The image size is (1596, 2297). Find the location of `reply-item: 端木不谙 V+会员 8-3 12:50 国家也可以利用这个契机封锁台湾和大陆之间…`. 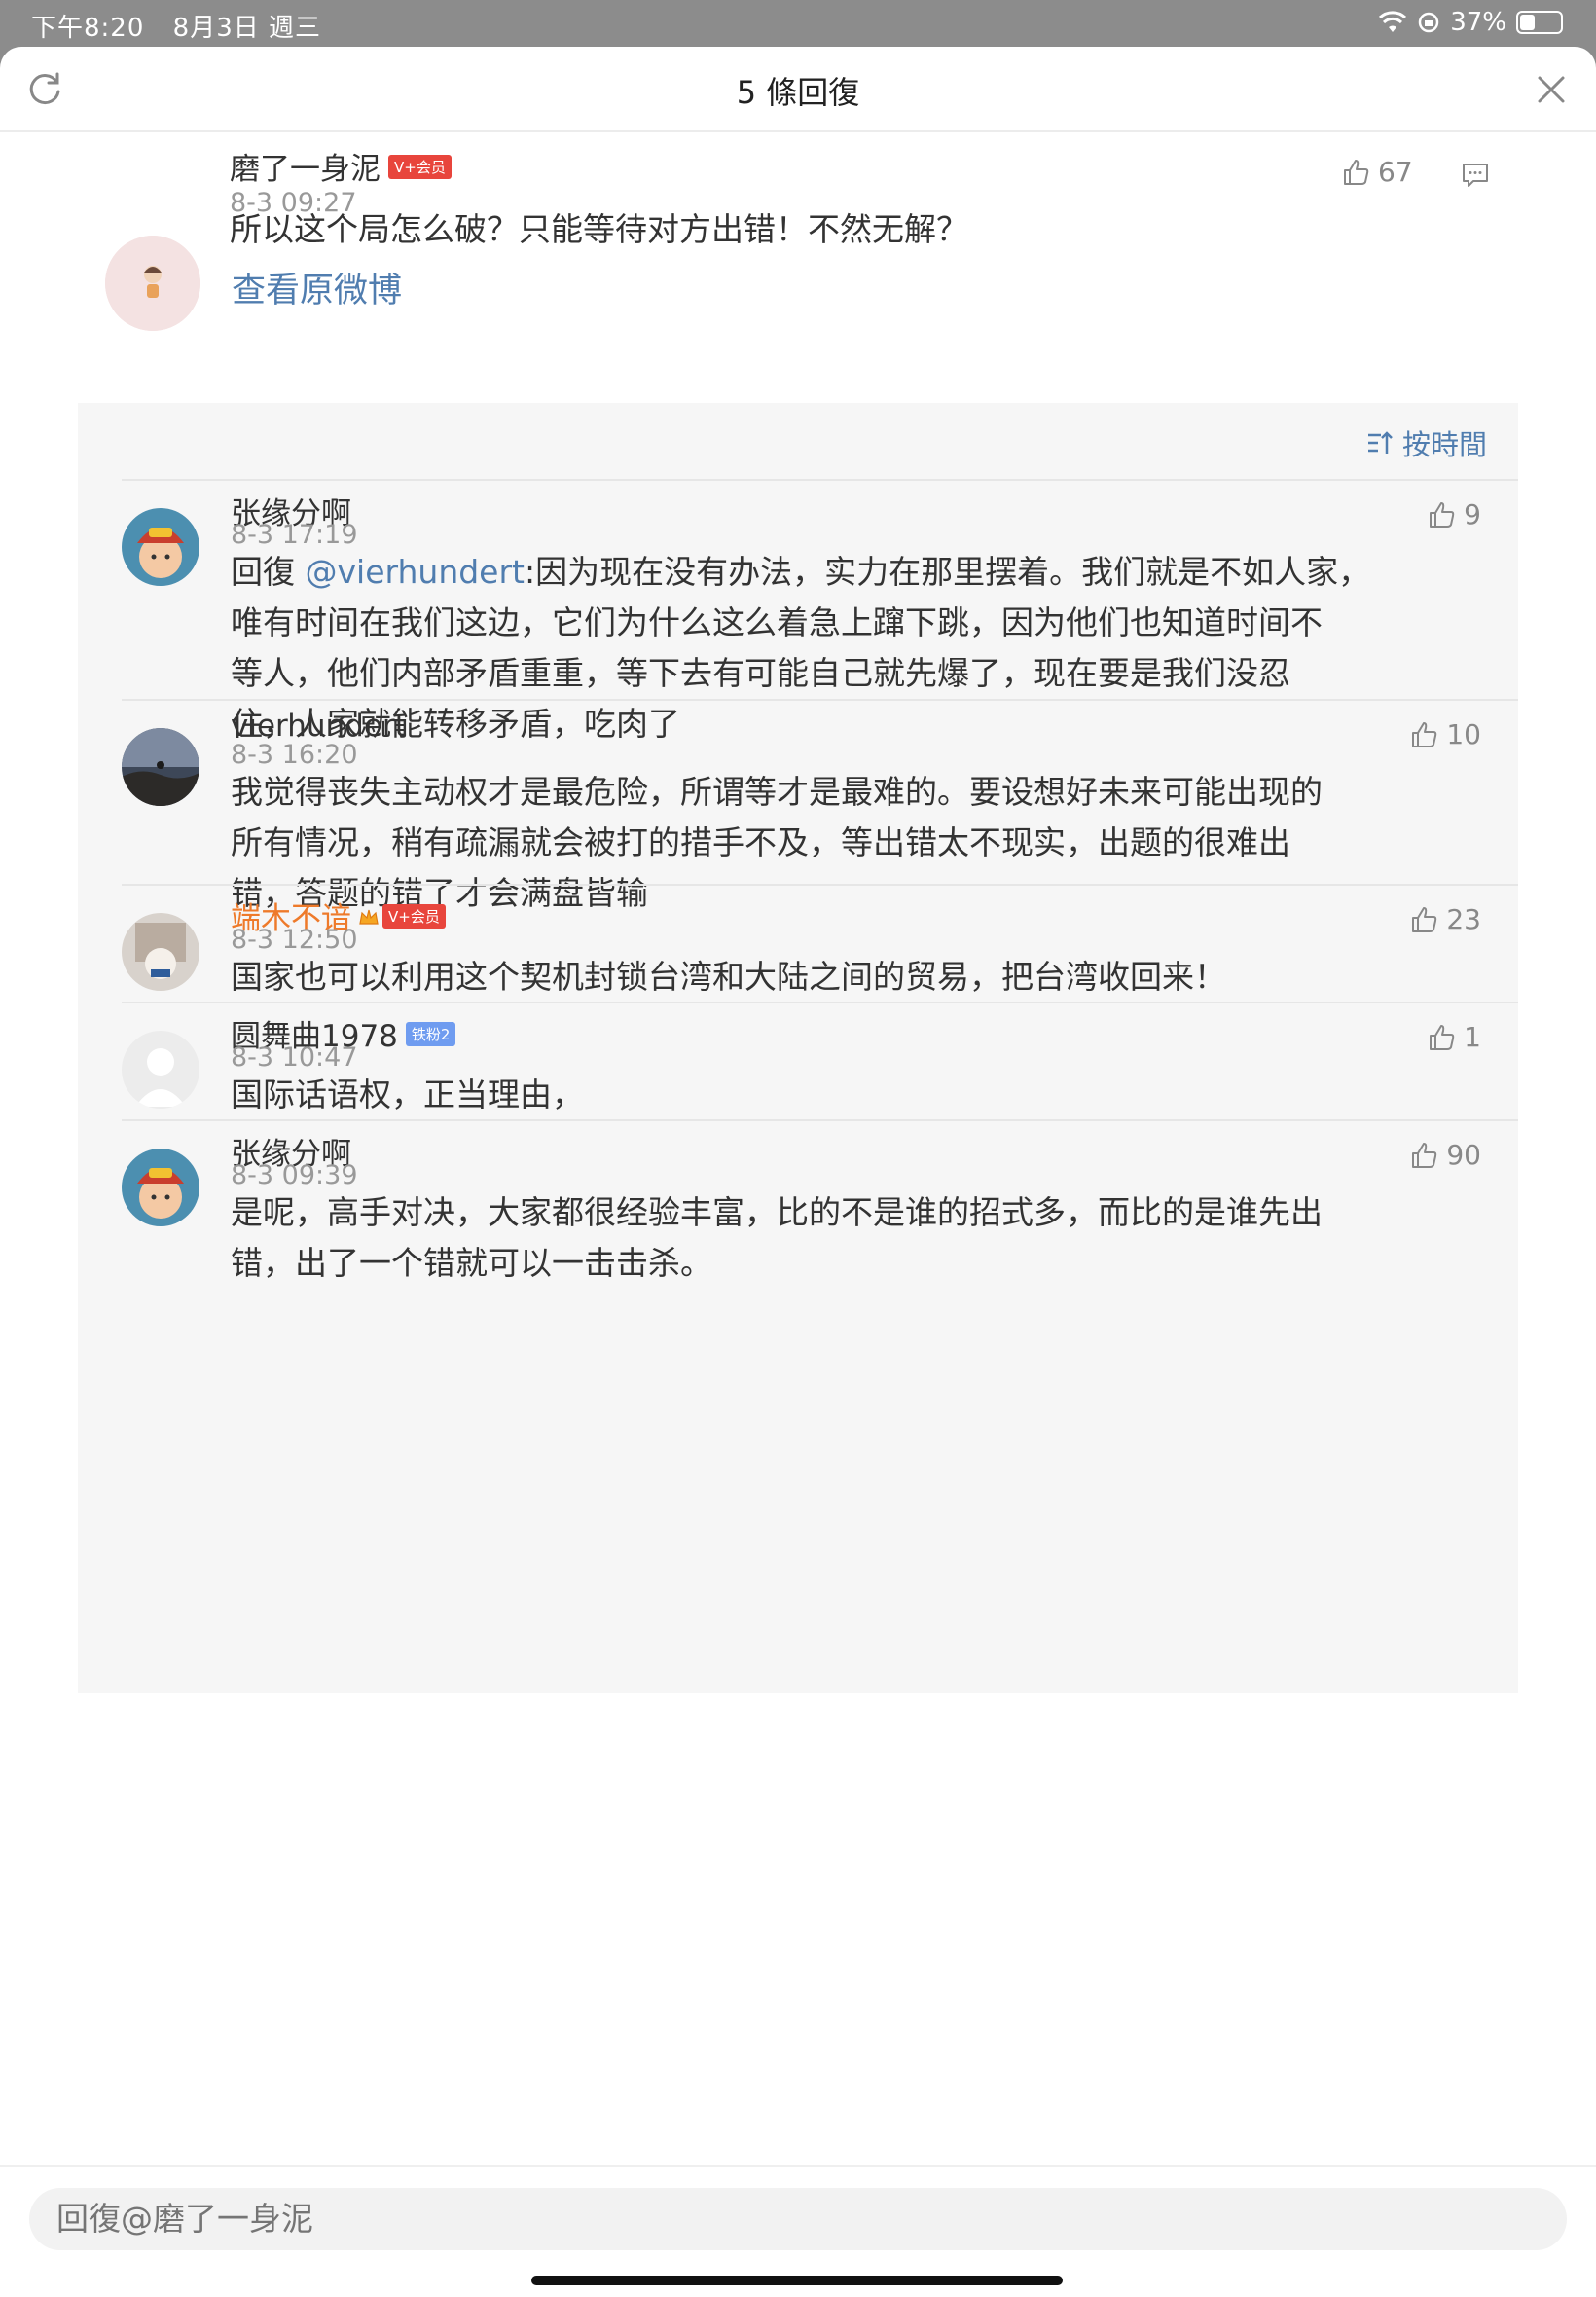

reply-item: 端木不谙 V+会员 8-3 12:50 国家也可以利用这个契机封锁台湾和大陆之间… is located at coordinates (798, 943).